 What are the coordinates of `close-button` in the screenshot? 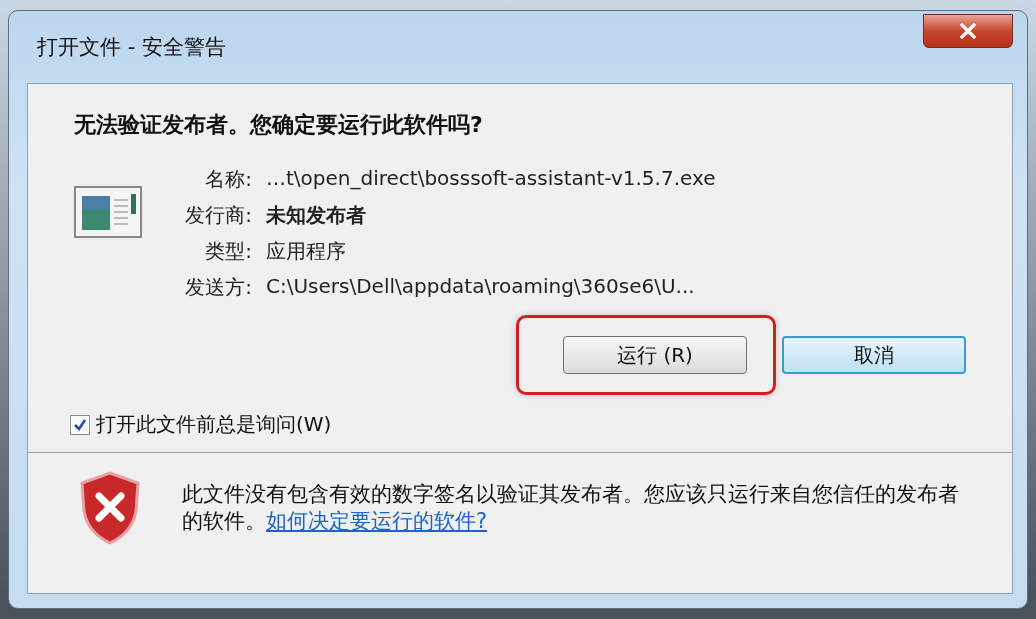 It's located at (968, 31).